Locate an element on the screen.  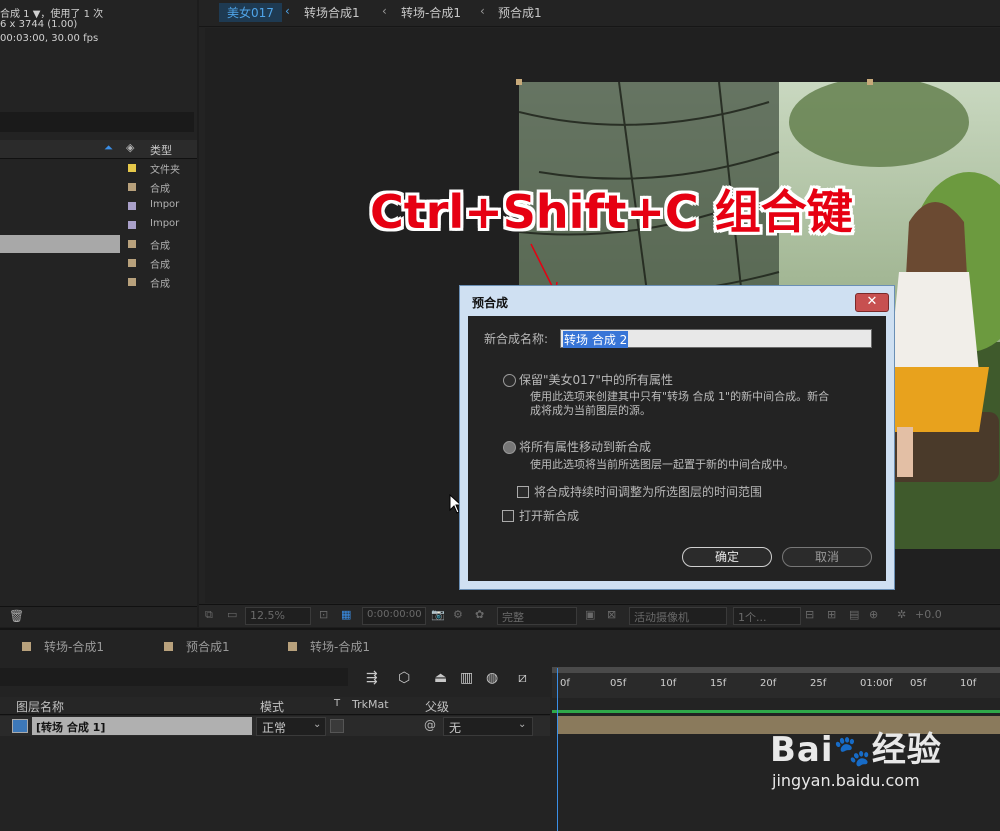
timecode-field: 0:00:00:00 is located at coordinates (394, 616).